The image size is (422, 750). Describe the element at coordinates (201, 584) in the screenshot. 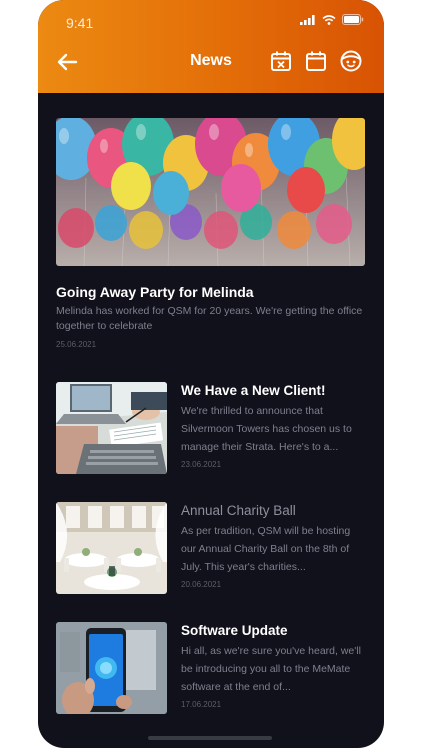

I see `news-item-date: 20.06.2021` at that location.